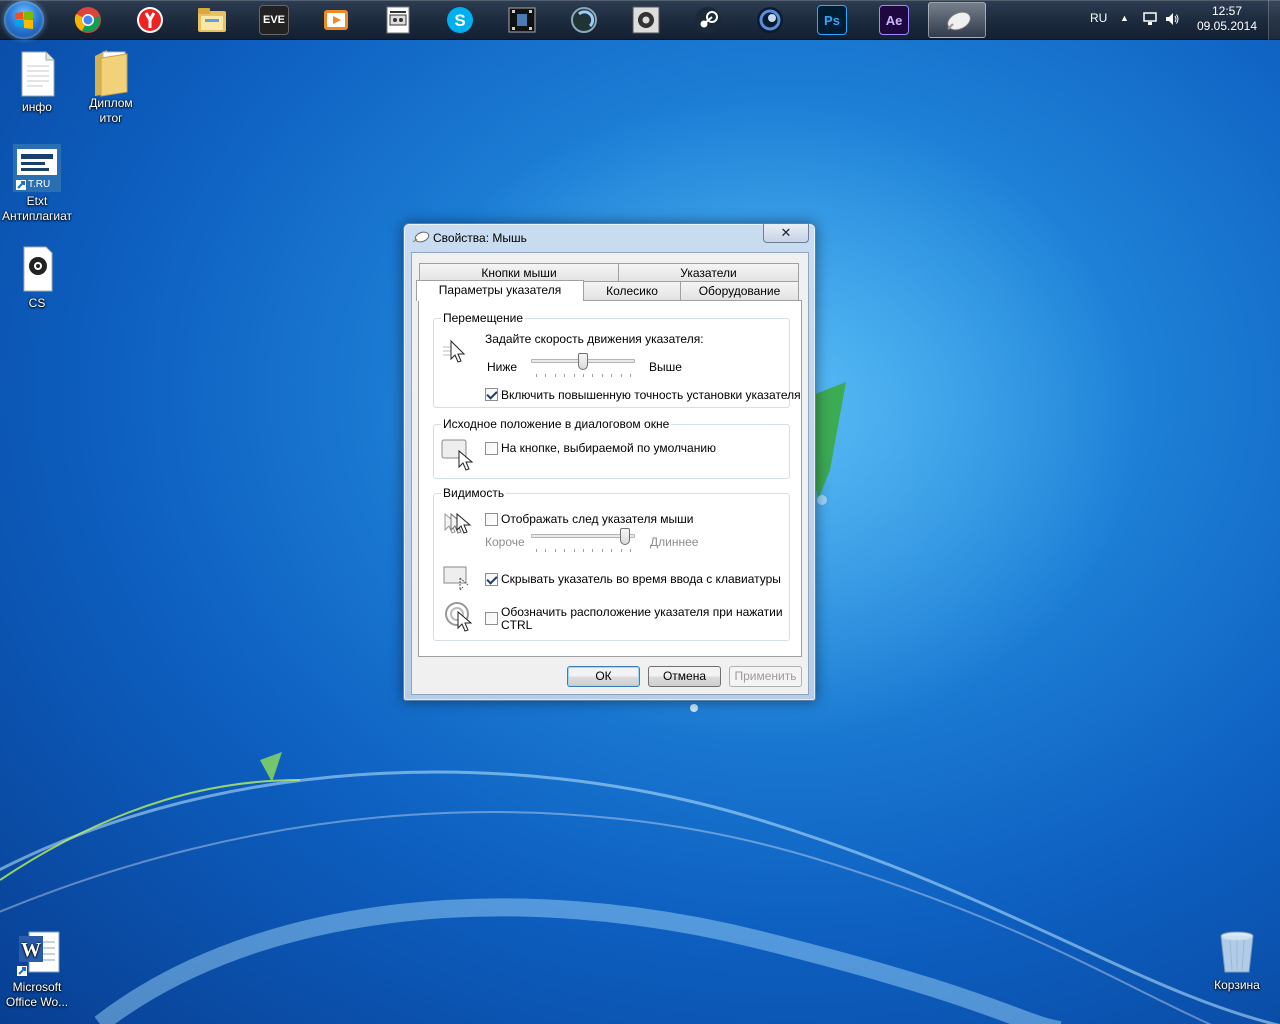 The width and height of the screenshot is (1280, 1024). I want to click on taskbar-chrome, so click(88, 20).